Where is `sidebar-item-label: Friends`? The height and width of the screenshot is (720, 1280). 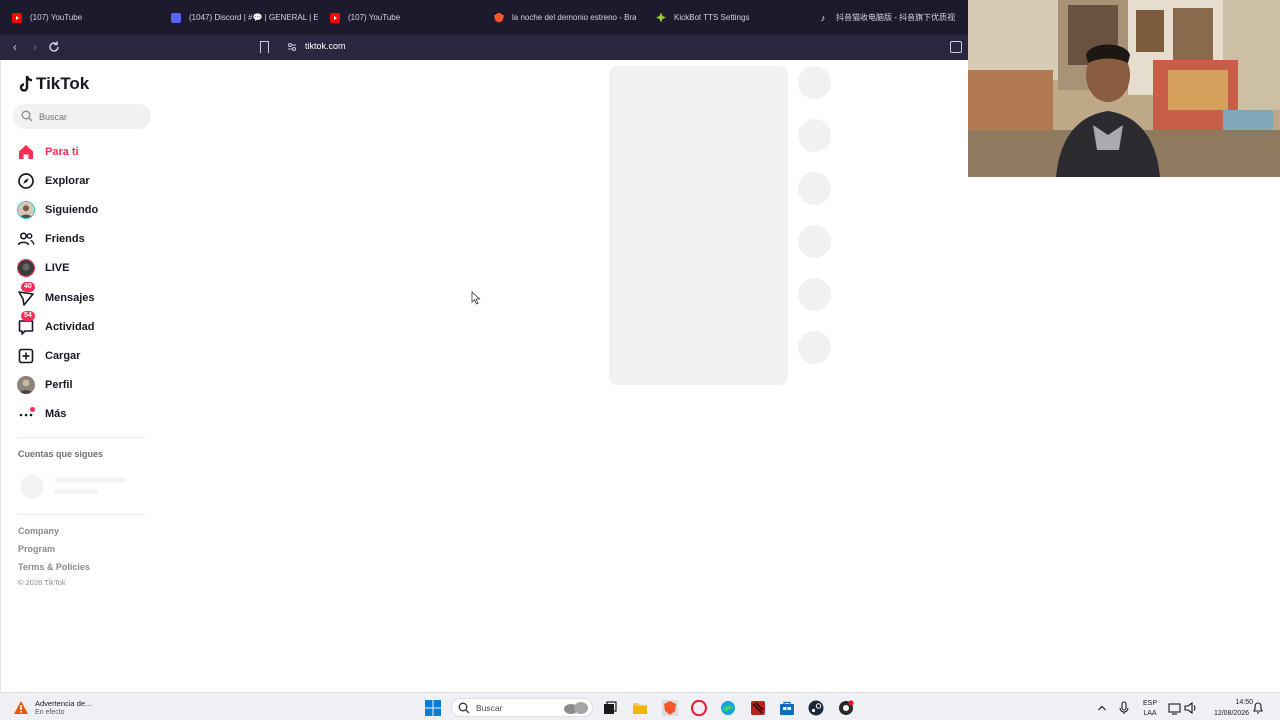
sidebar-item-label: Friends is located at coordinates (65, 239).